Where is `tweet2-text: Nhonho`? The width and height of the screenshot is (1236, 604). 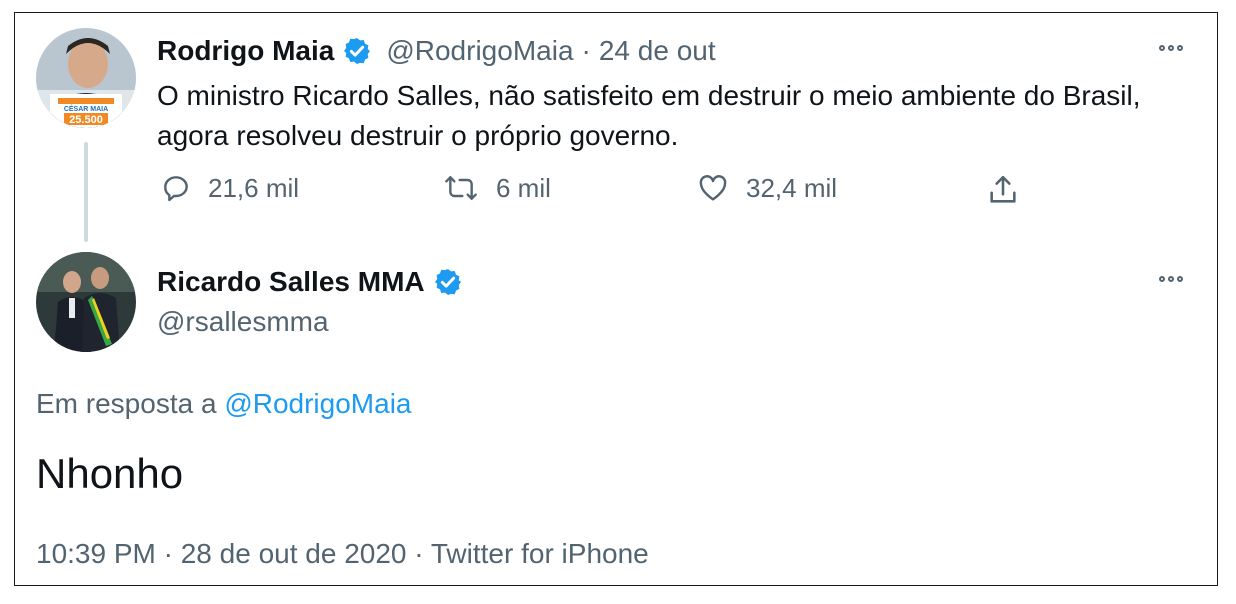 tweet2-text: Nhonho is located at coordinates (110, 473).